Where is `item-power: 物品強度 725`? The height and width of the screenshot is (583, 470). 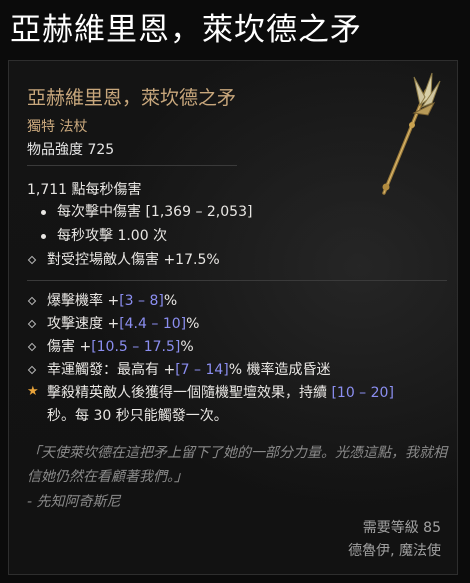
item-power: 物品強度 725 is located at coordinates (71, 150).